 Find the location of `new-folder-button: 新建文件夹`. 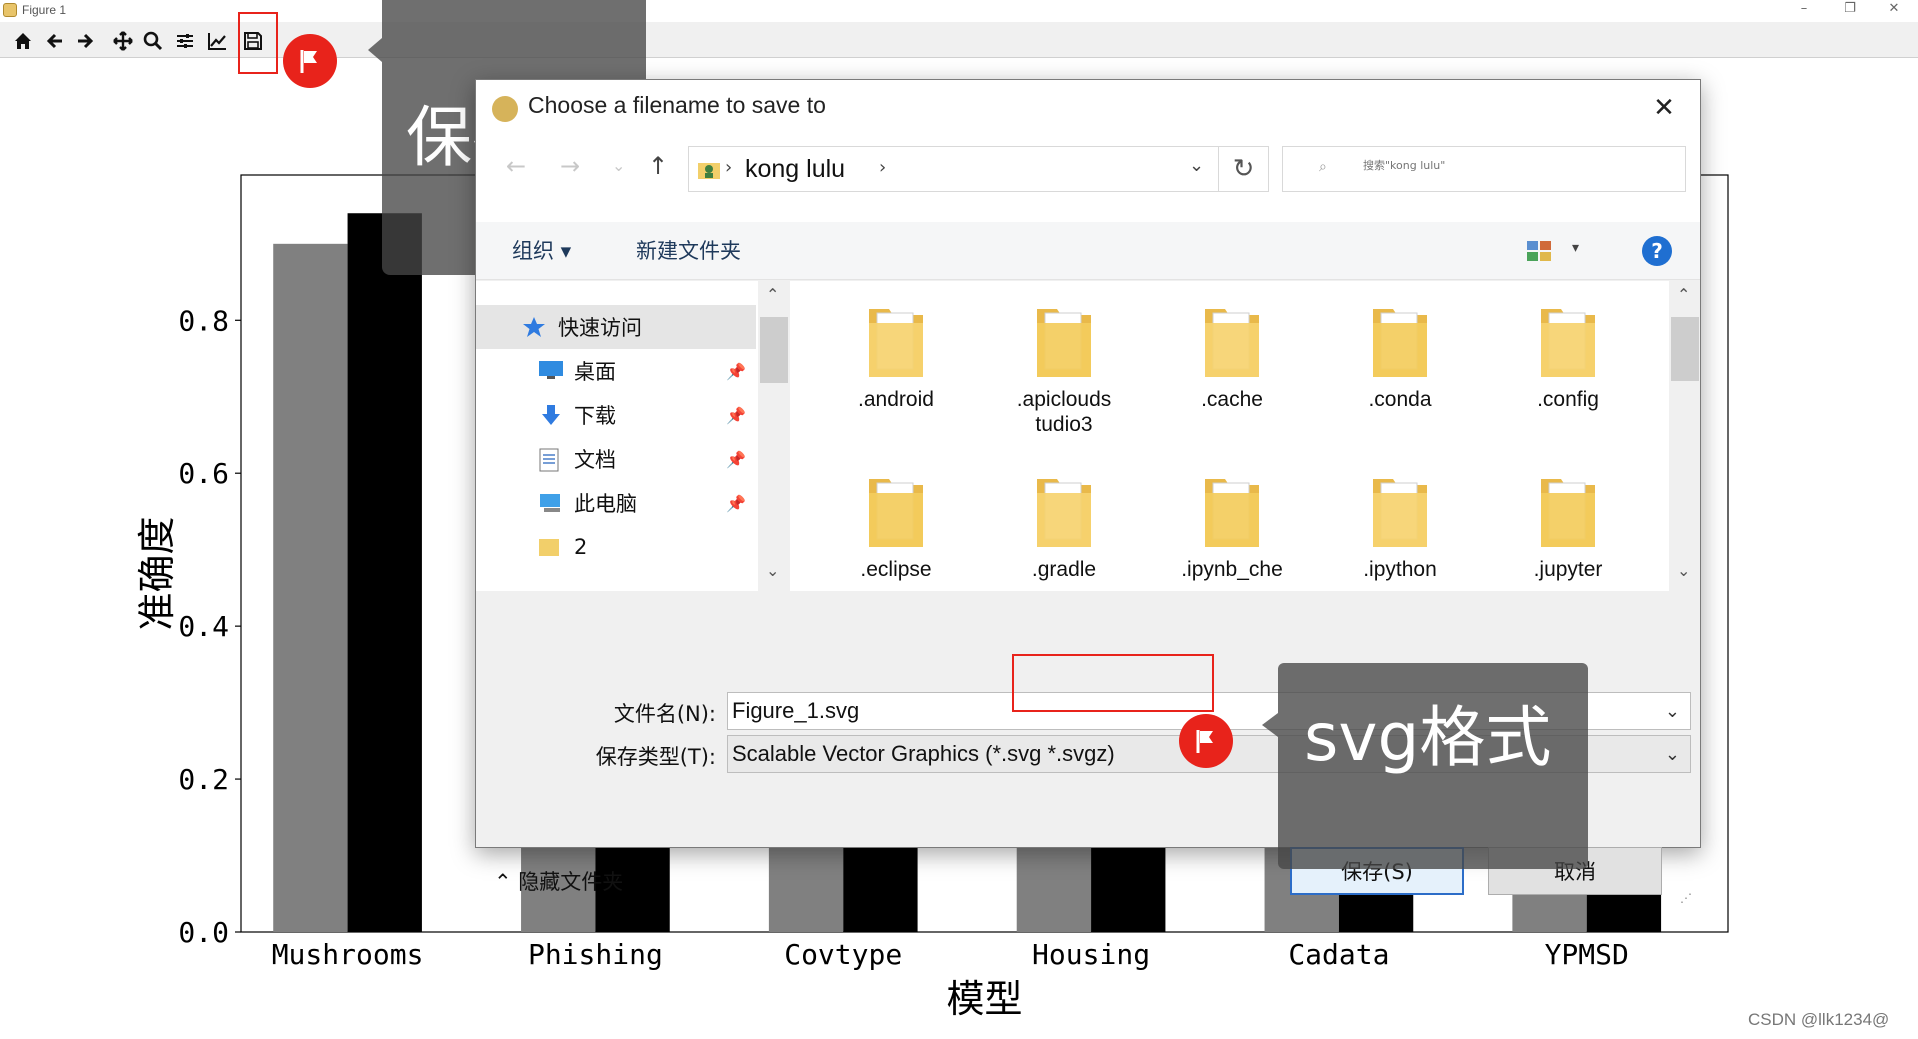

new-folder-button: 新建文件夹 is located at coordinates (688, 251).